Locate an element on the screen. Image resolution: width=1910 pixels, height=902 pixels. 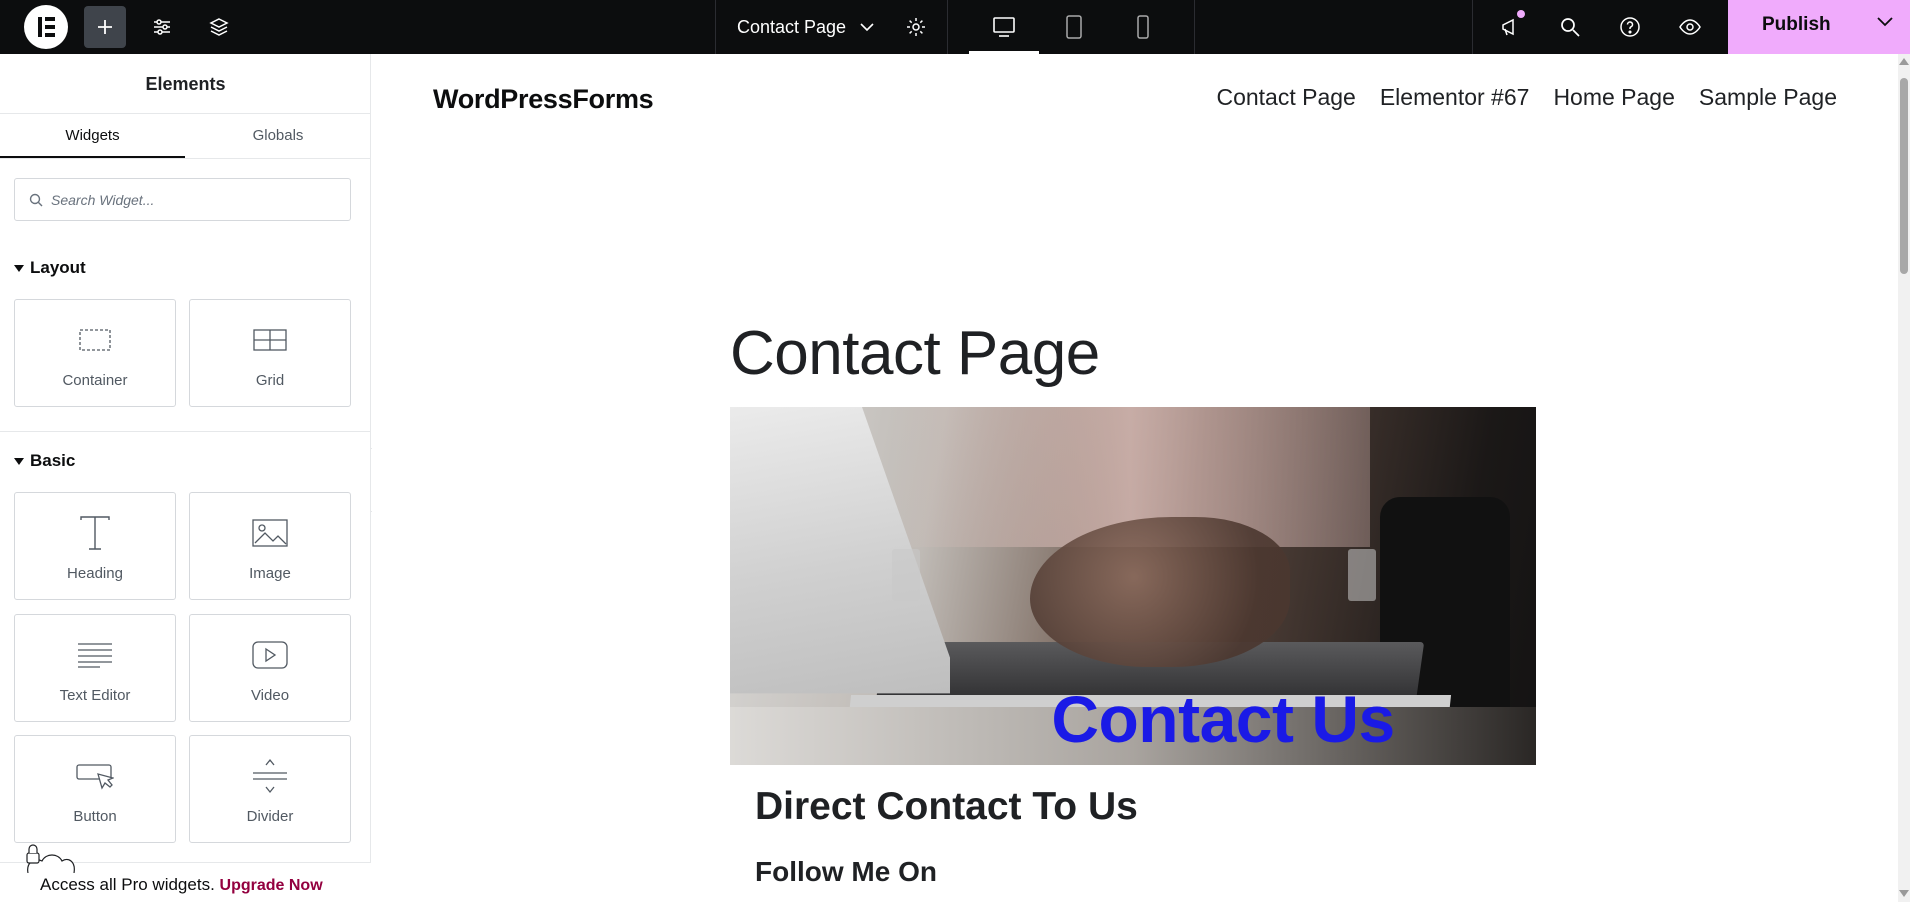
widget-label: Button is located at coordinates (95, 816).